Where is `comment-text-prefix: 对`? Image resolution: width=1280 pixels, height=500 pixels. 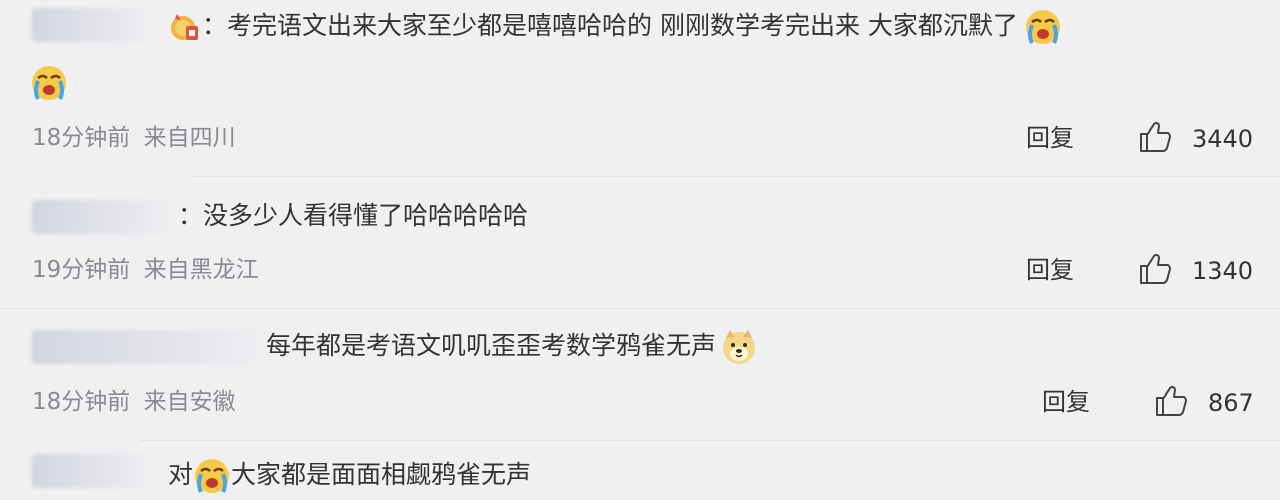 comment-text-prefix: 对 is located at coordinates (181, 474).